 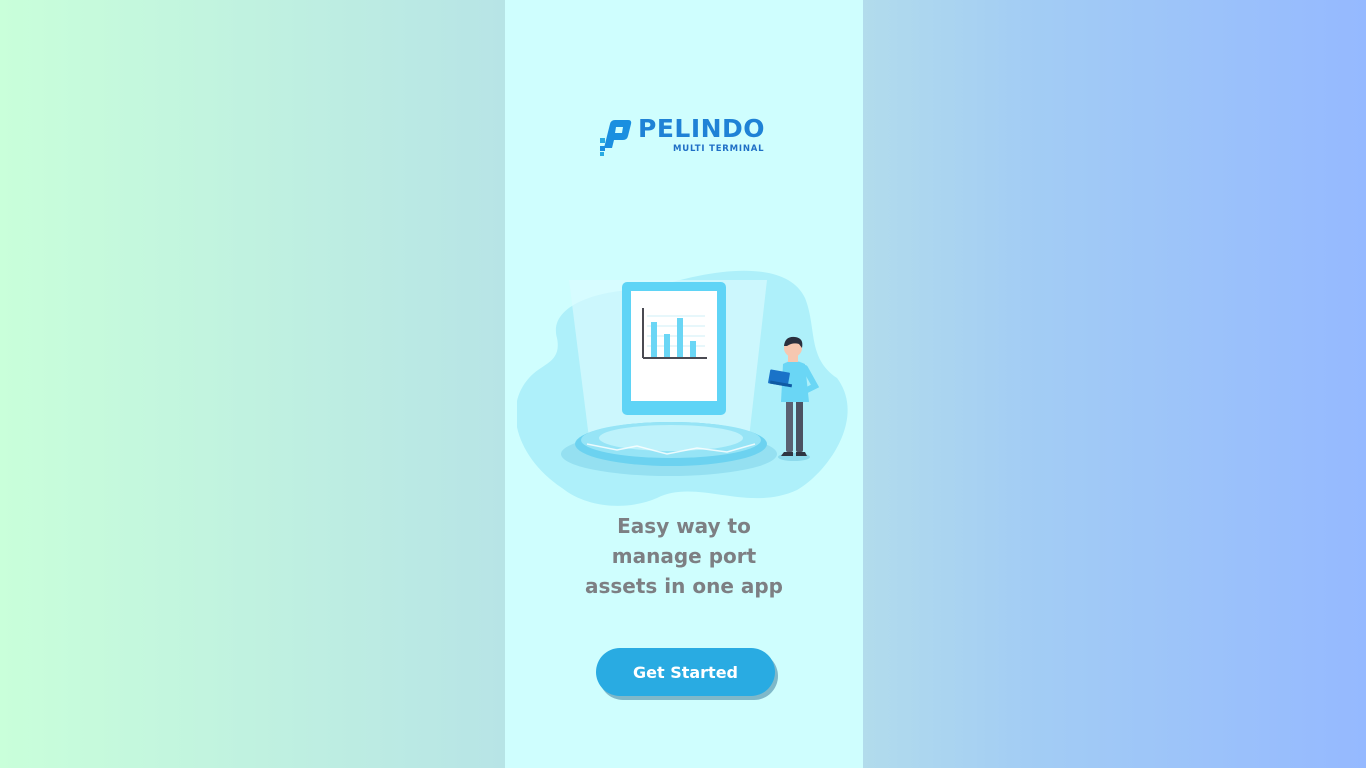 I want to click on get-started-button: Get Started, so click(x=685, y=672).